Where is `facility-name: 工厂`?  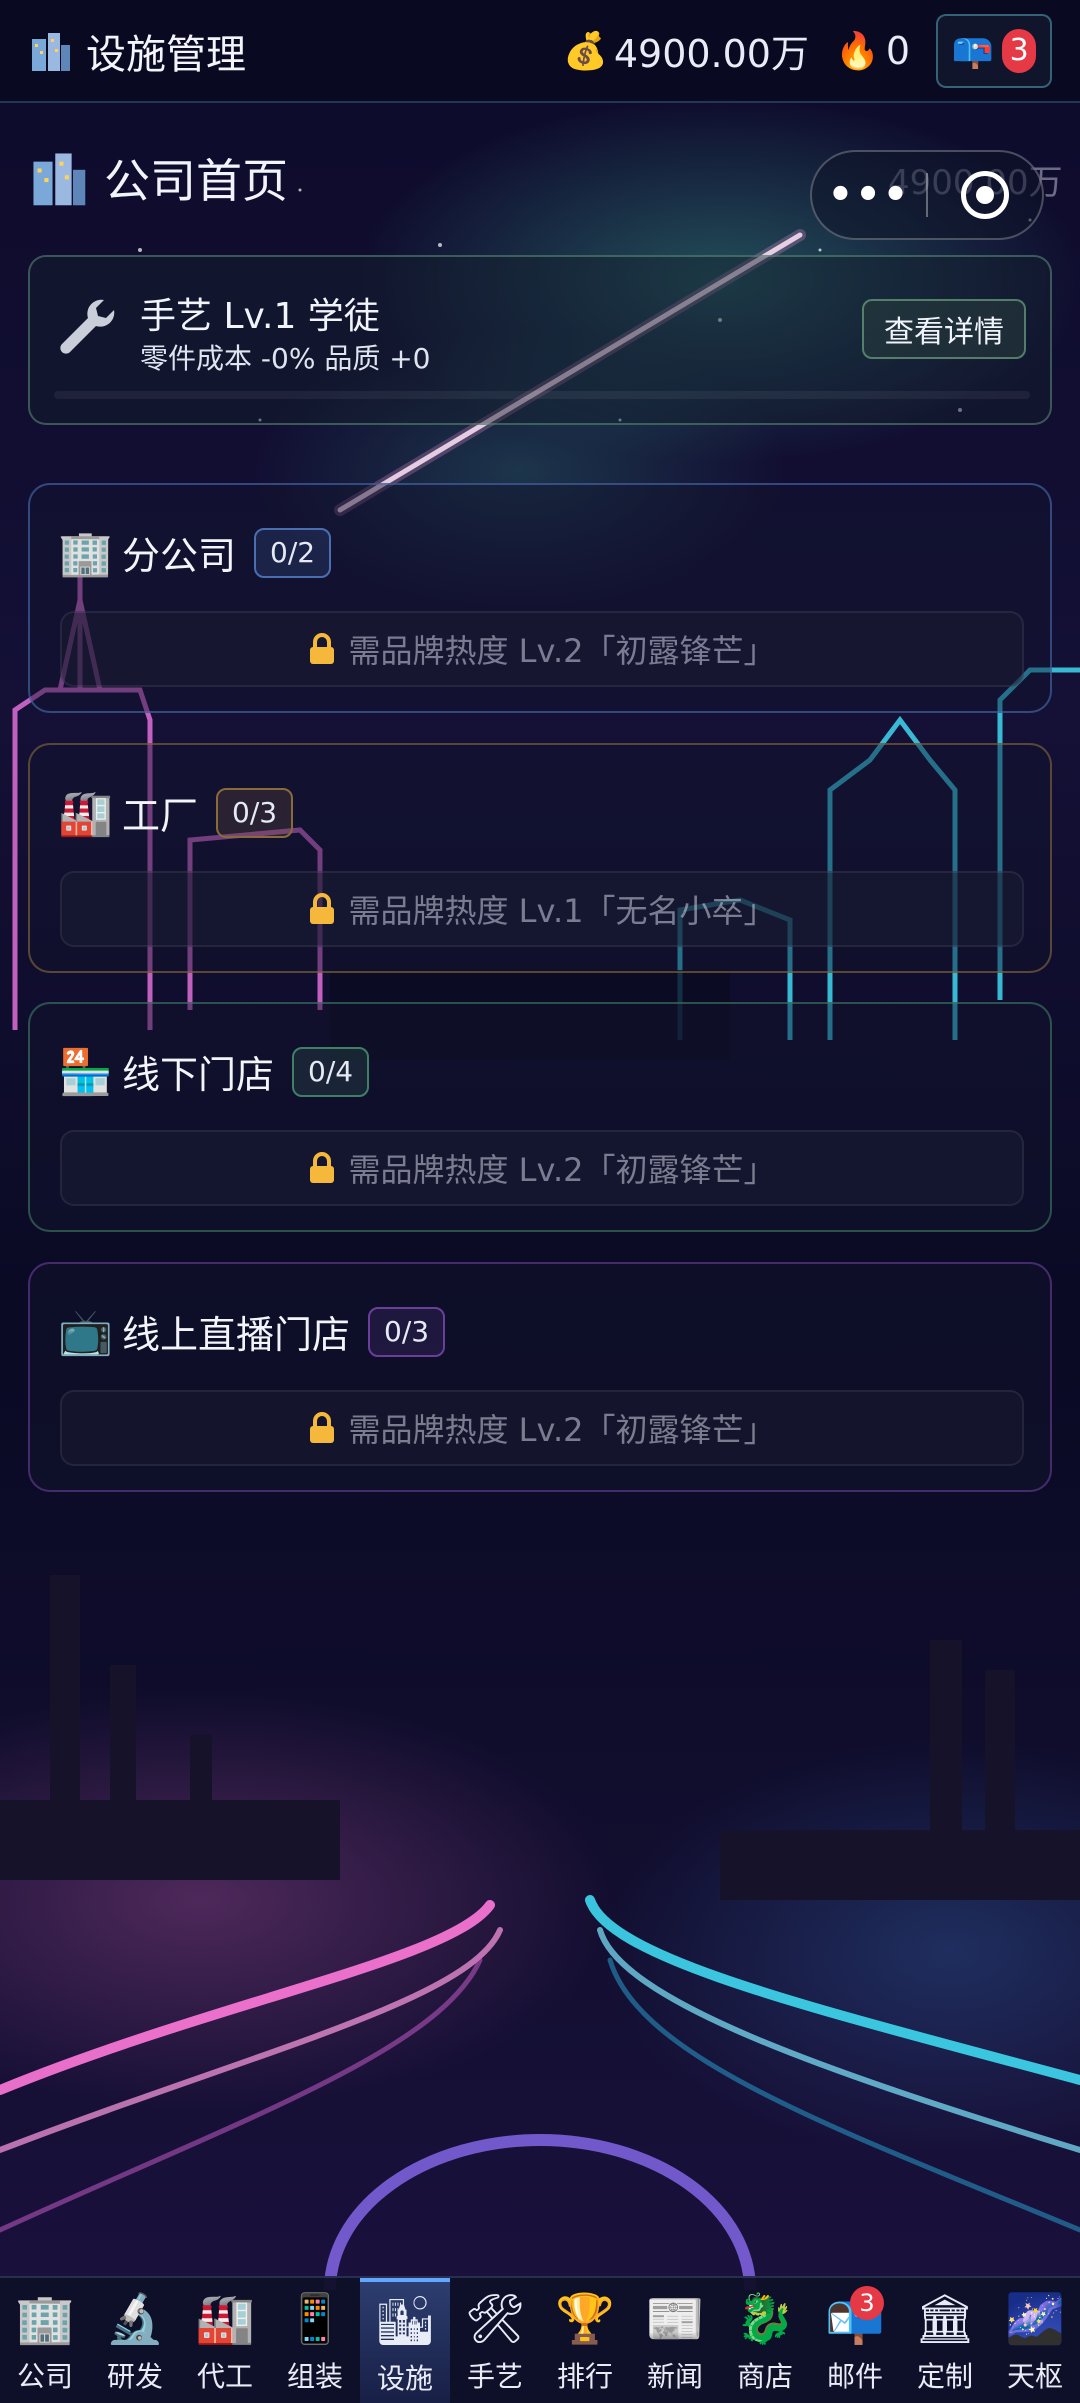
facility-name: 工厂 is located at coordinates (160, 816).